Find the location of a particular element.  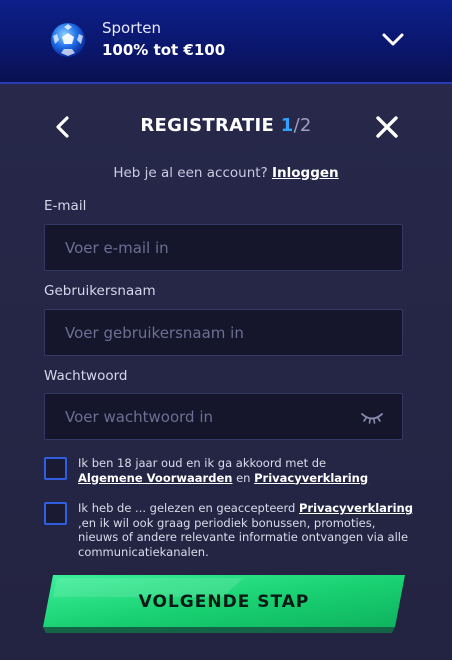

email-field-container is located at coordinates (223, 247).